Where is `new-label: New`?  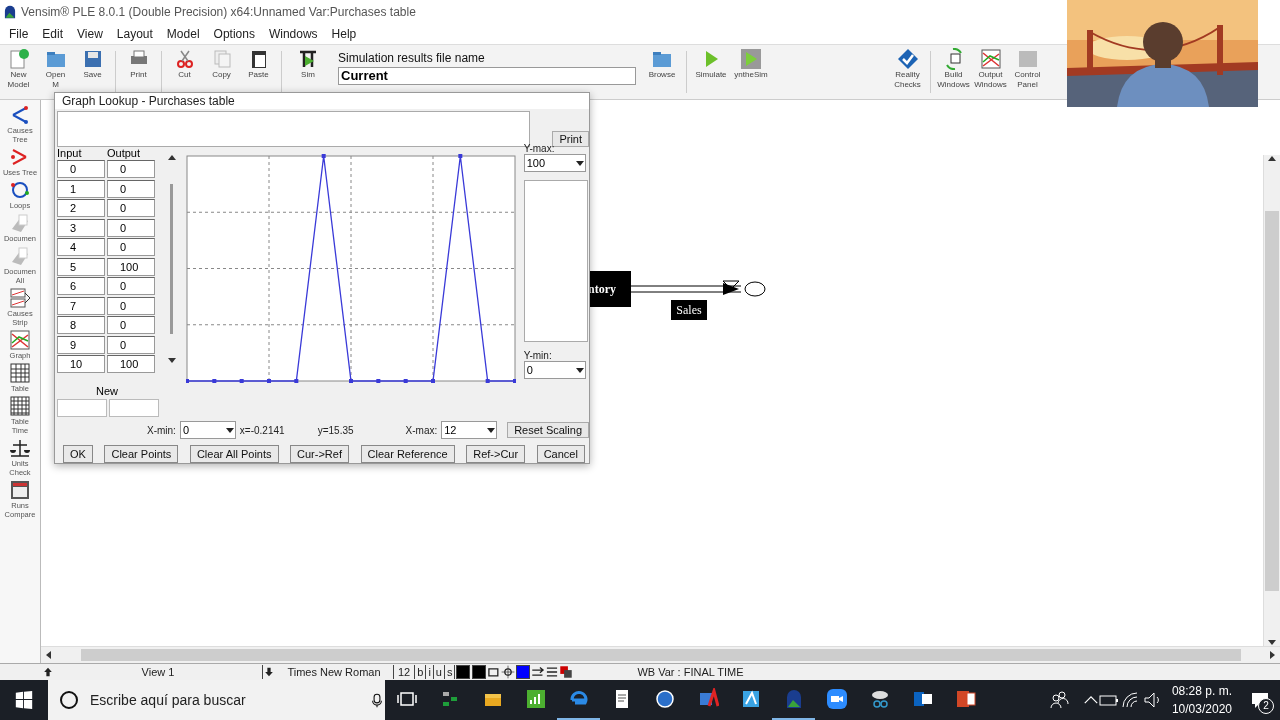 new-label: New is located at coordinates (107, 391).